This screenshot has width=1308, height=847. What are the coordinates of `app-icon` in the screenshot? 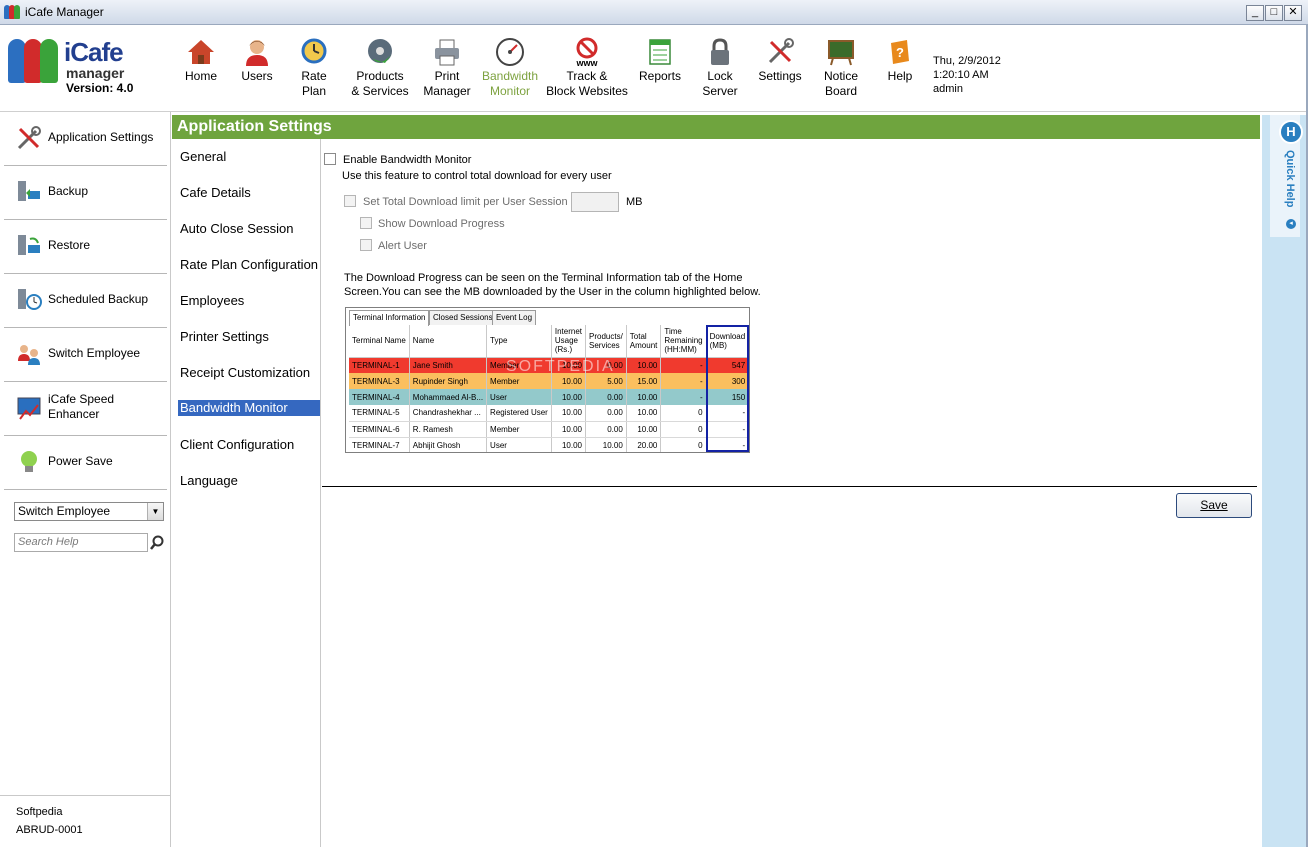 It's located at (12, 12).